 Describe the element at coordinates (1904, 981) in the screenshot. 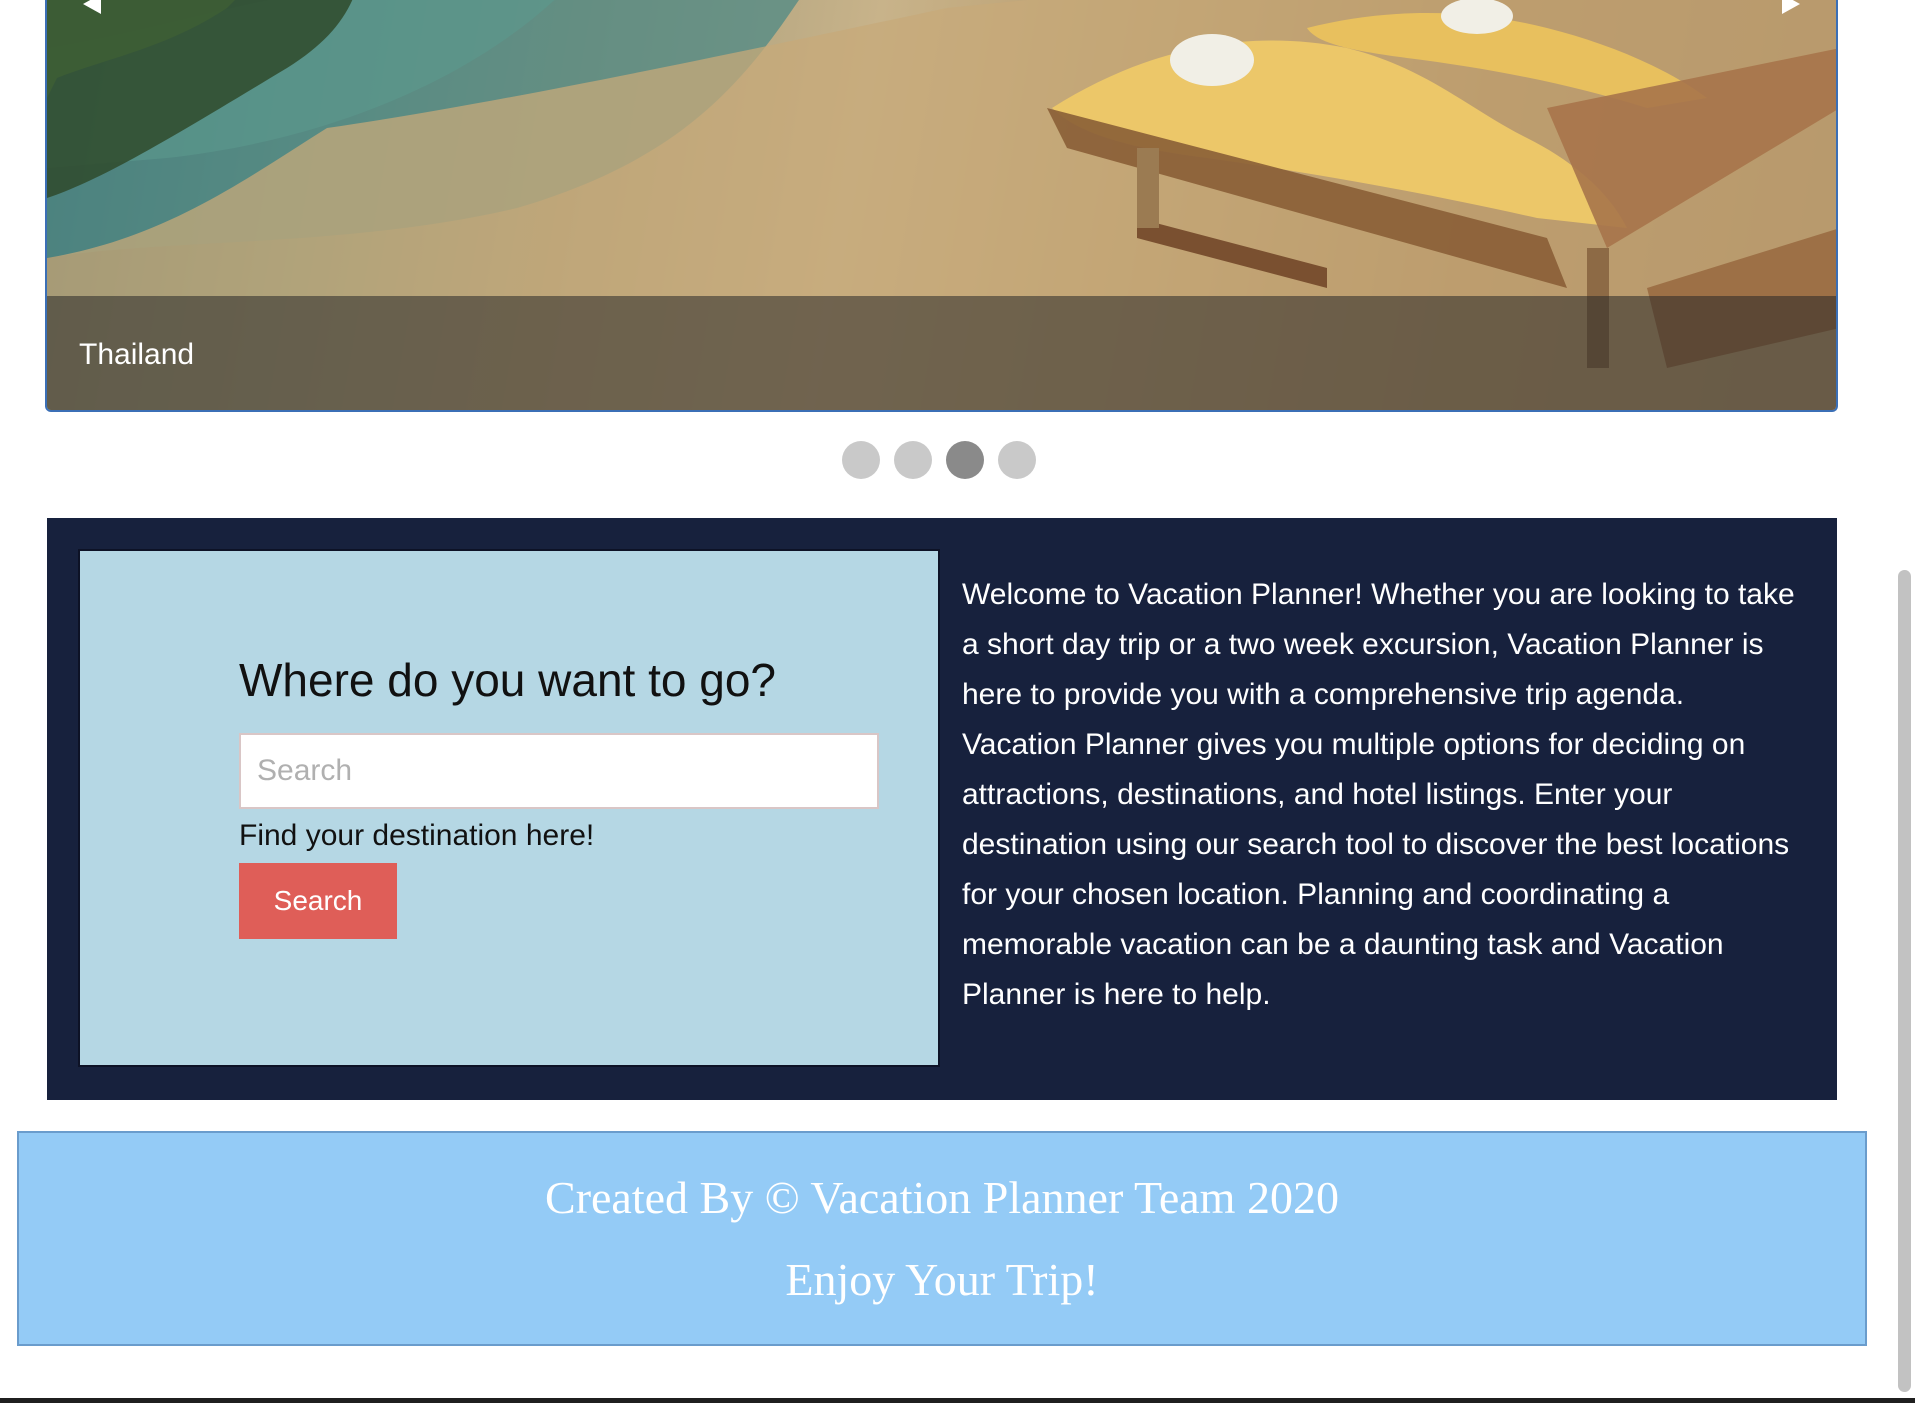

I see `scrollbar-thumb` at that location.